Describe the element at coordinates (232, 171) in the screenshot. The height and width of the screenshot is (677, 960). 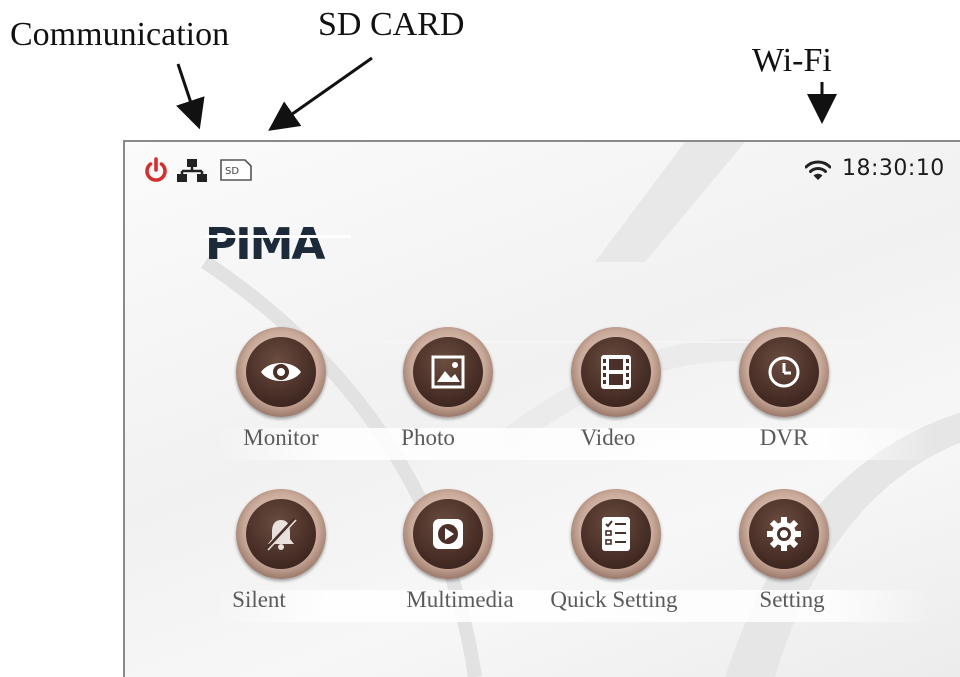
I see `sd-card-label: SD` at that location.